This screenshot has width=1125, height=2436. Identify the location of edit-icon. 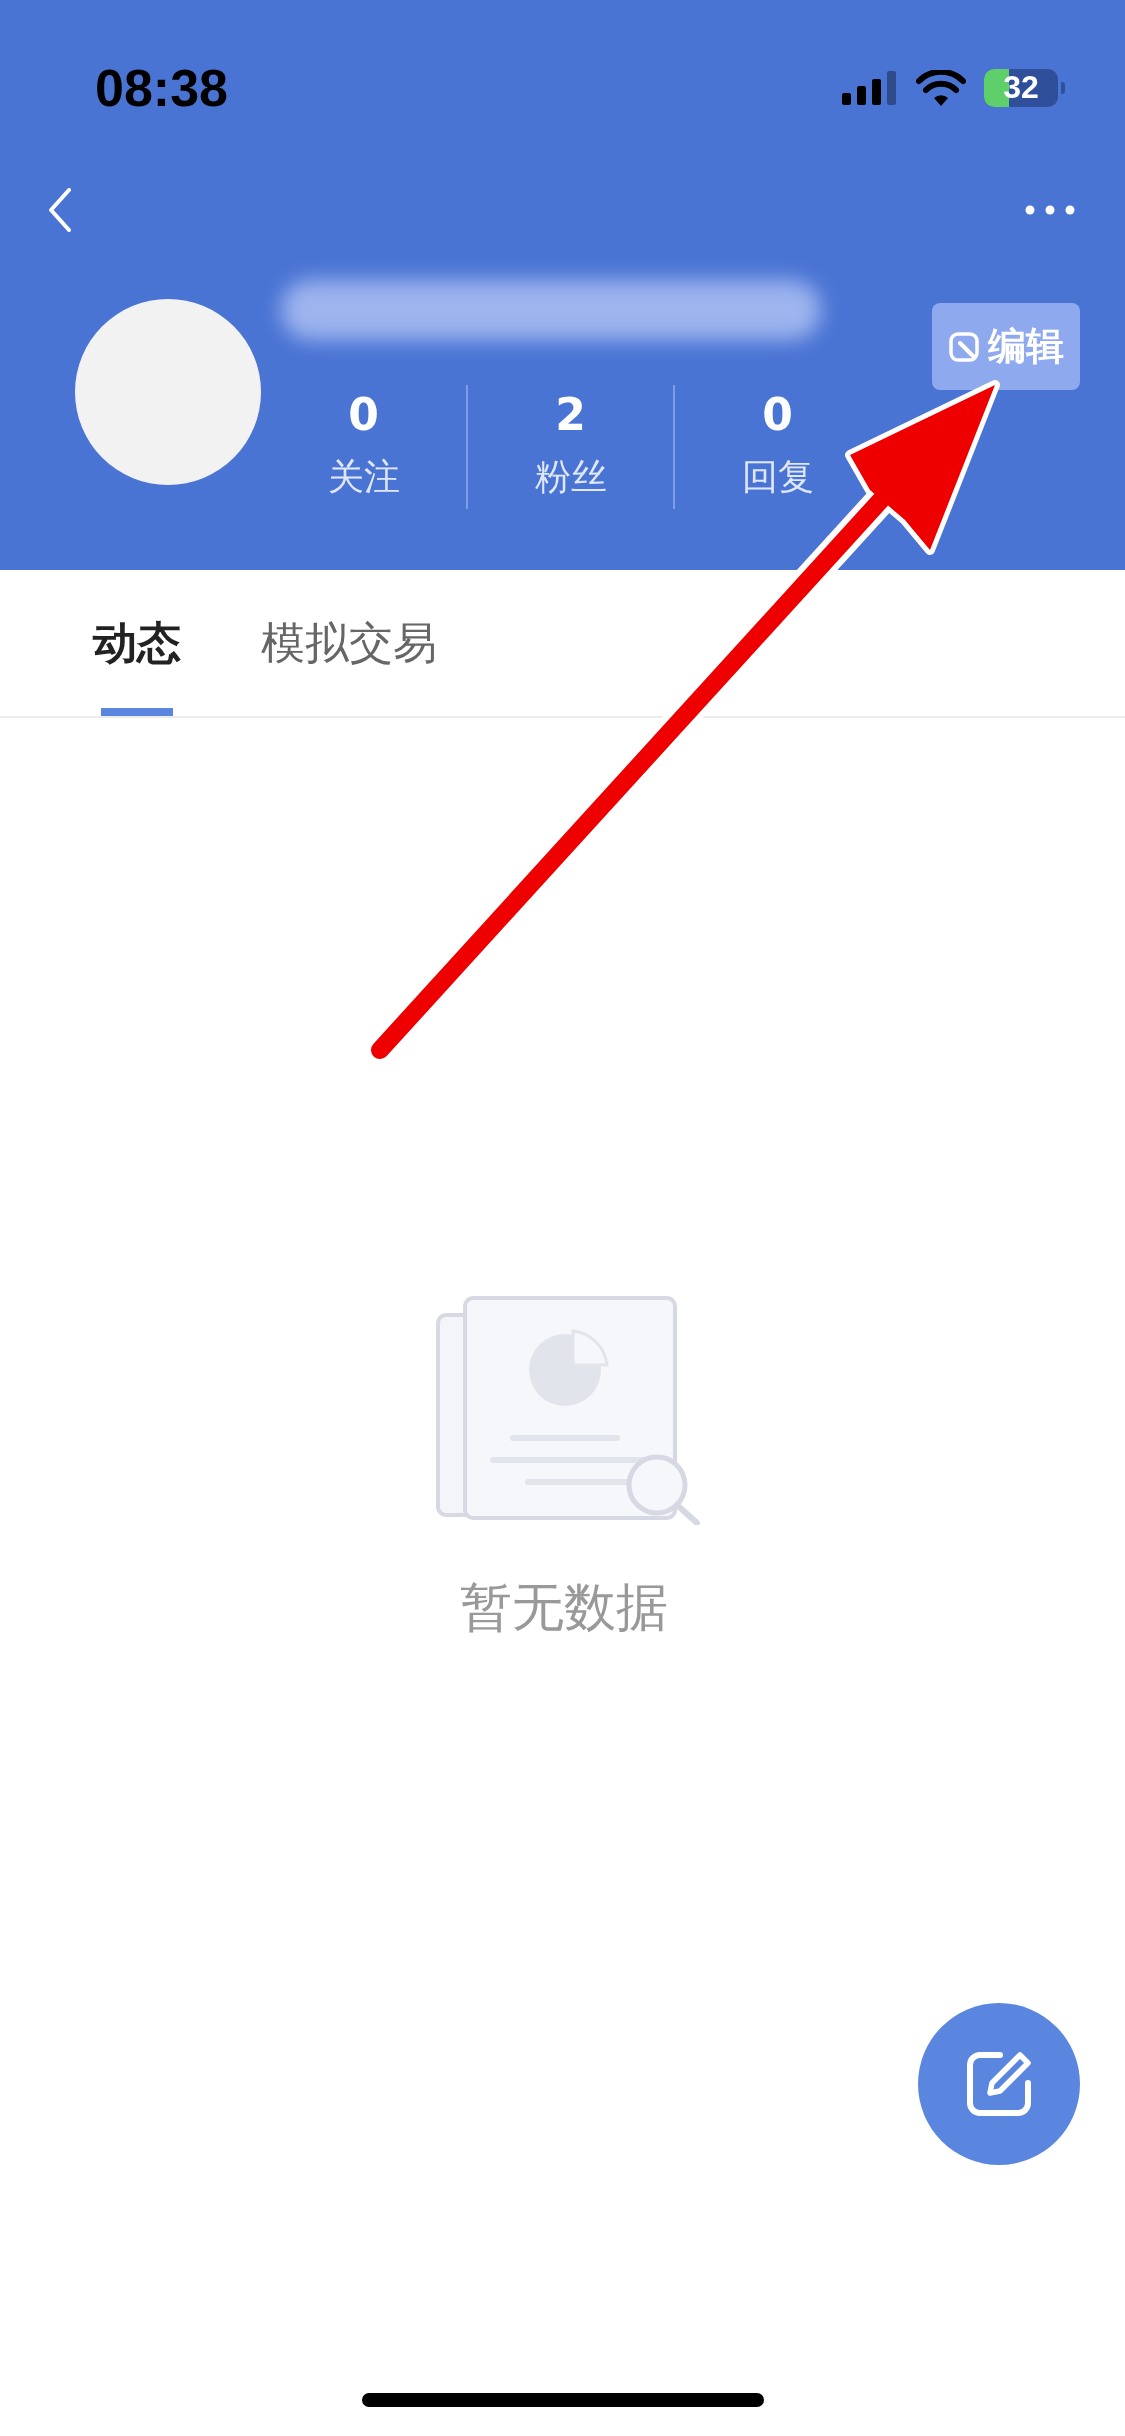
(964, 346).